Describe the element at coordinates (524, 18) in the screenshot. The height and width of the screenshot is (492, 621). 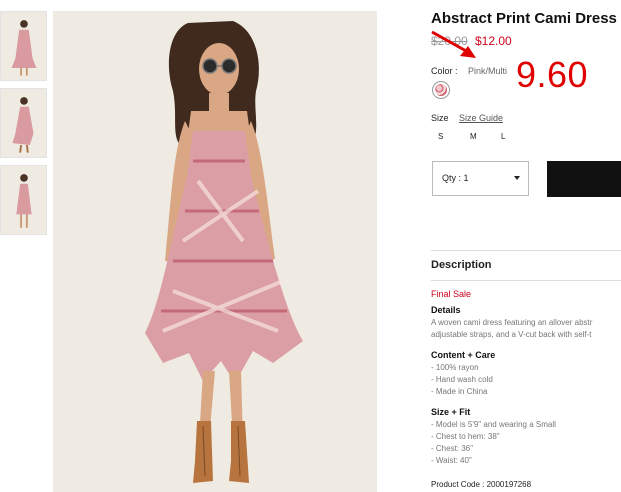
I see `product-title: Abstract Print Cami Dress` at that location.